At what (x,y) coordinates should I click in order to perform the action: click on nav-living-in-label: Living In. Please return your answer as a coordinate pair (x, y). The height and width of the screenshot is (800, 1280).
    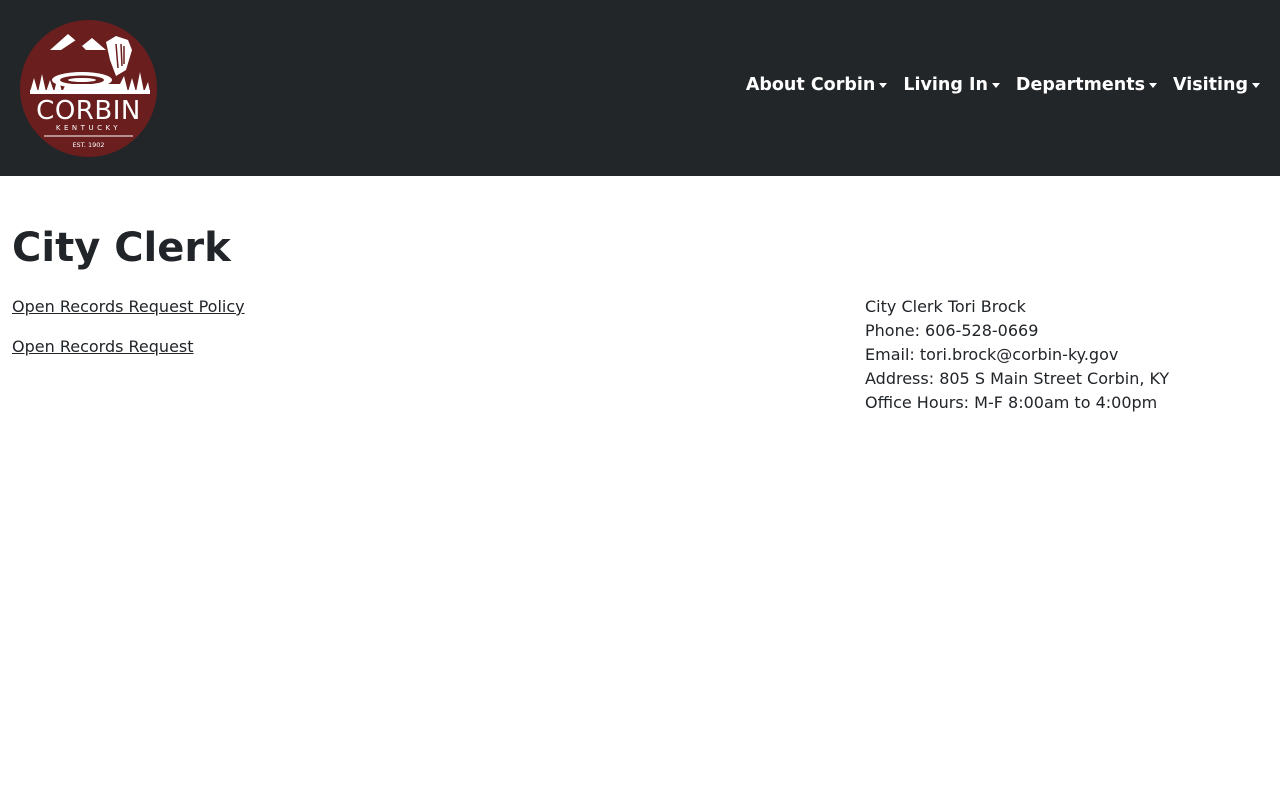
    Looking at the image, I should click on (945, 85).